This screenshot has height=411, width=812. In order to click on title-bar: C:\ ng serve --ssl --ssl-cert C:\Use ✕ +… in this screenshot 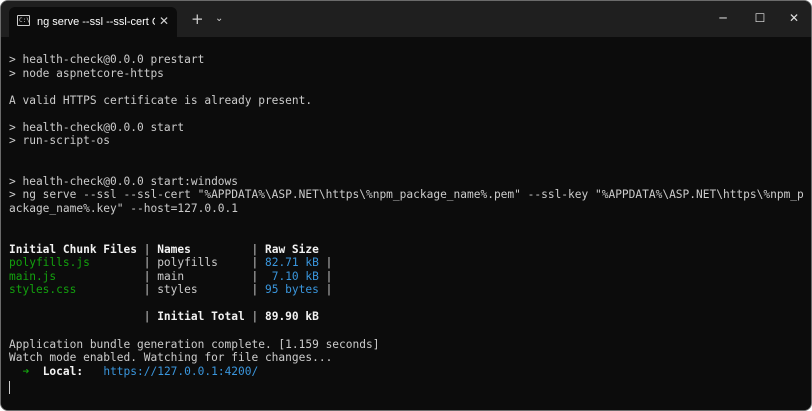, I will do `click(406, 19)`.